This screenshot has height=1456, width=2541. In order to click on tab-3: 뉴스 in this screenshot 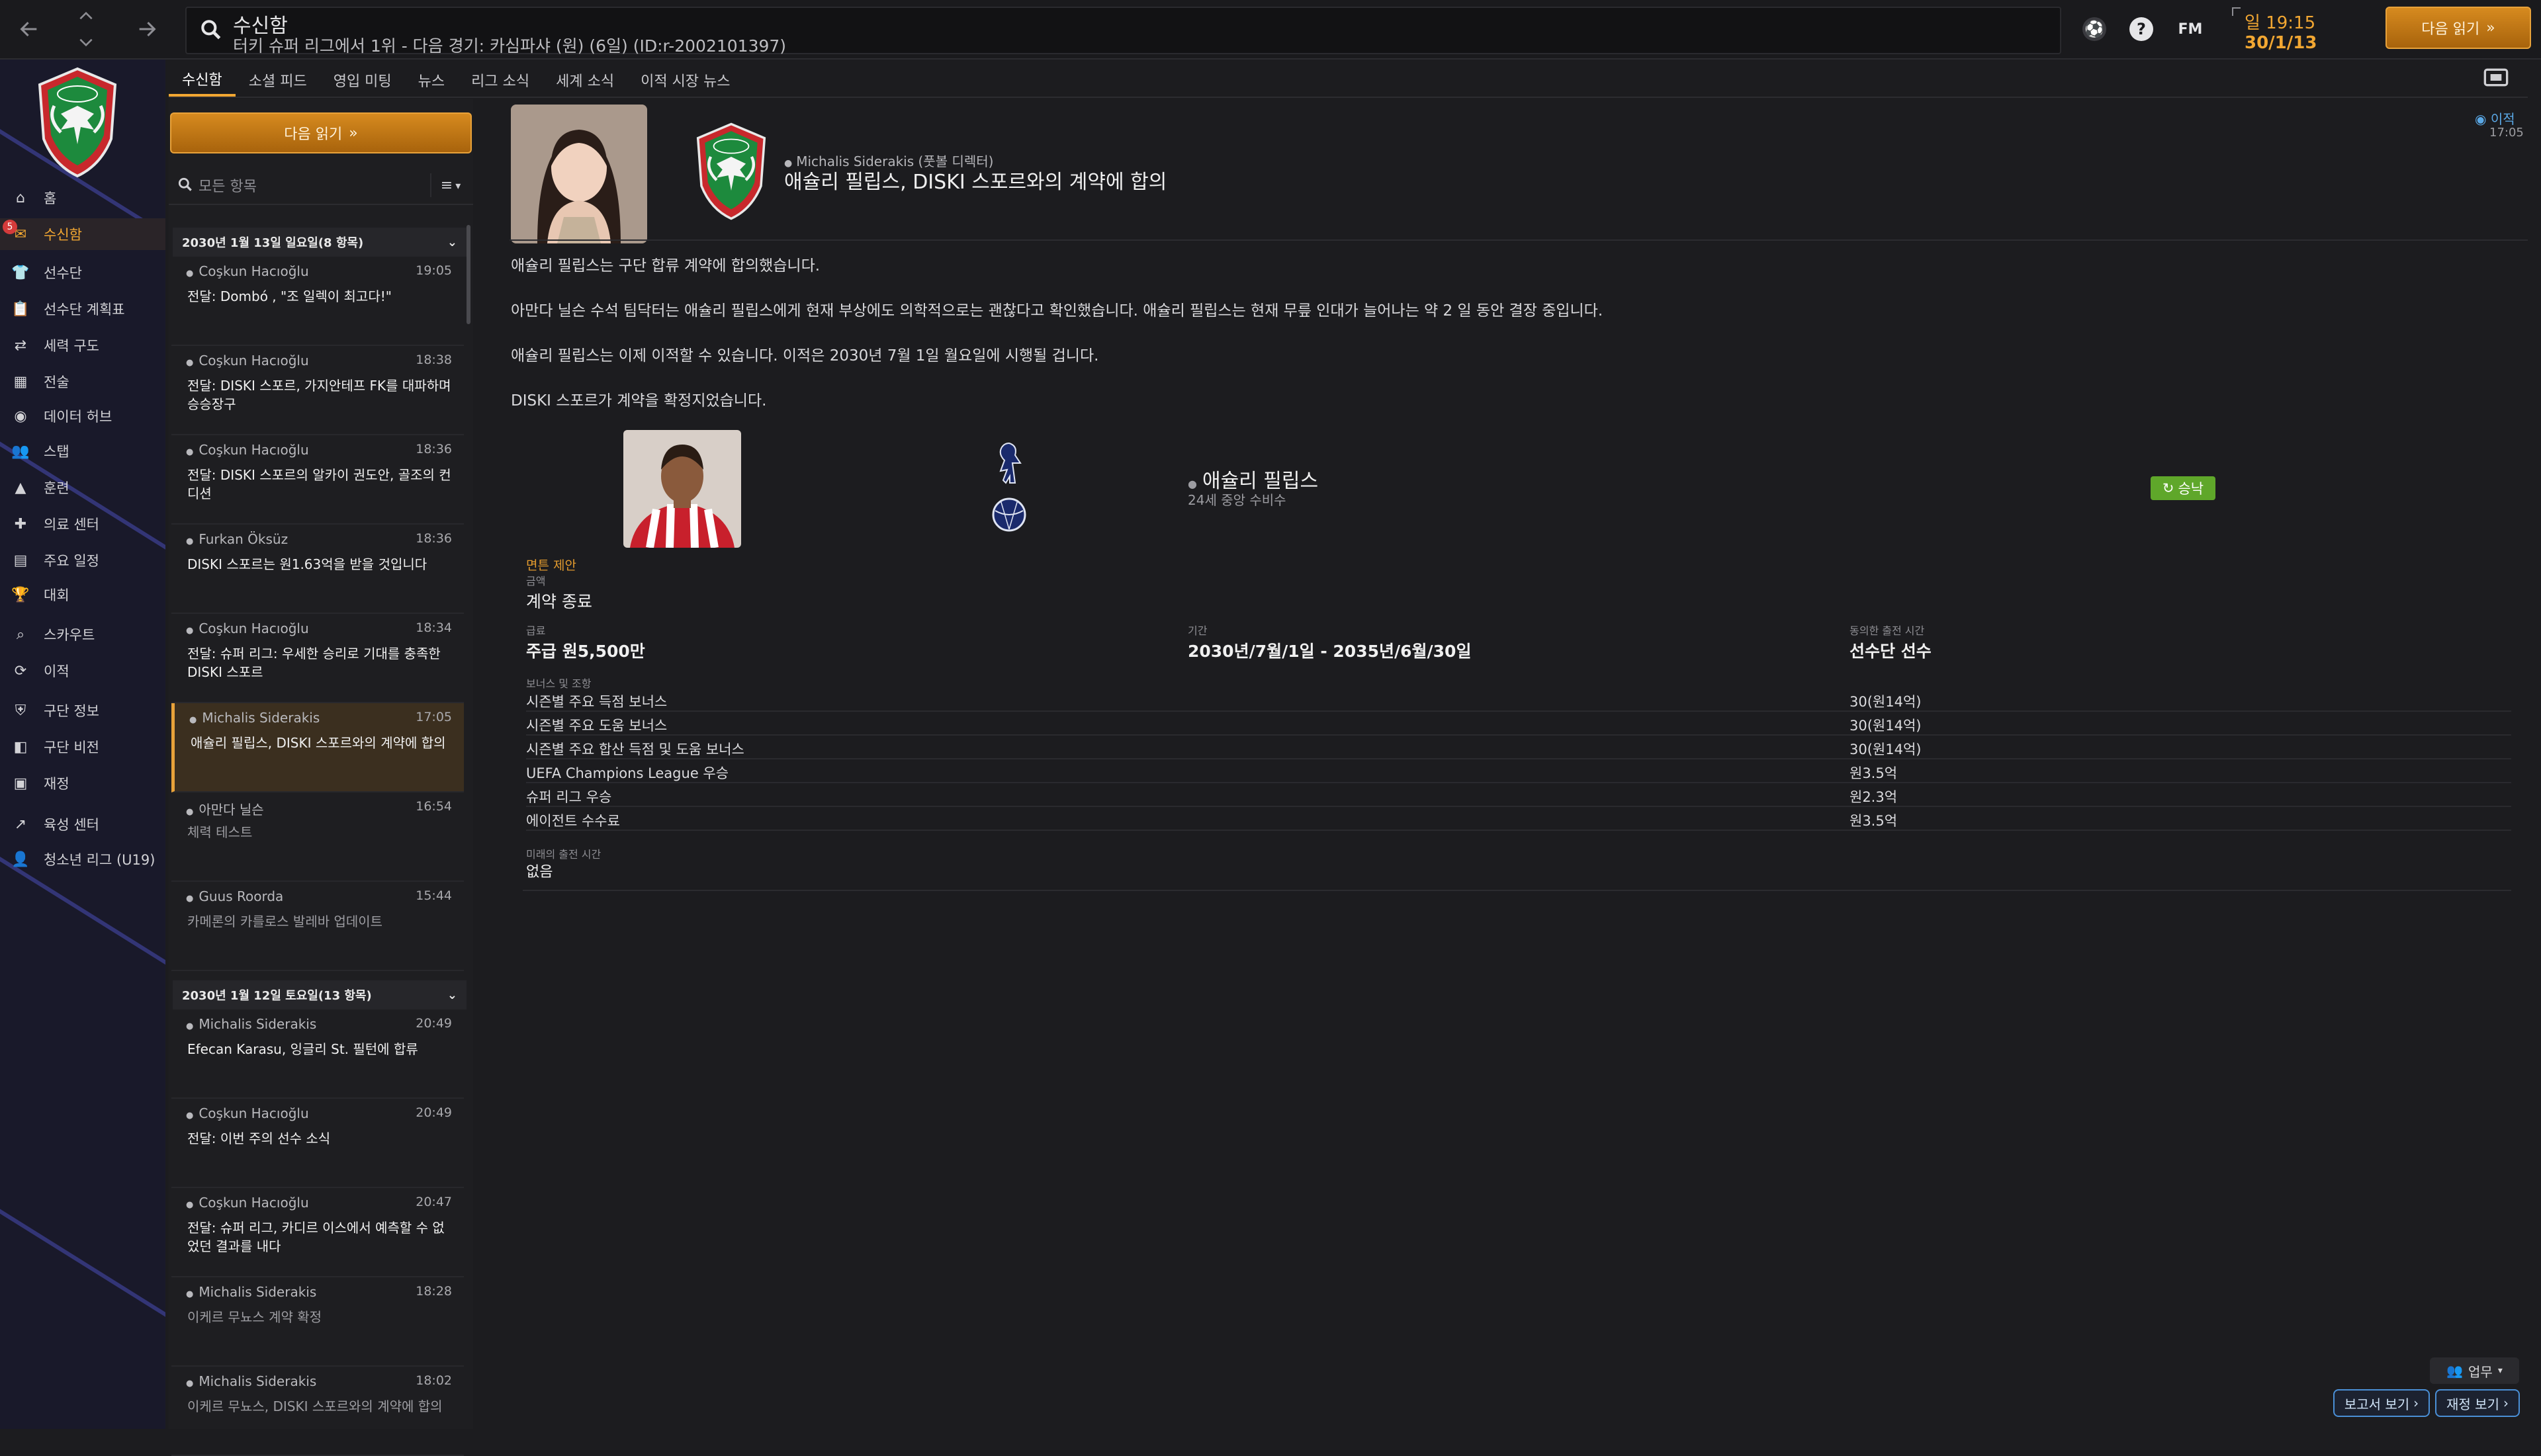, I will do `click(432, 80)`.